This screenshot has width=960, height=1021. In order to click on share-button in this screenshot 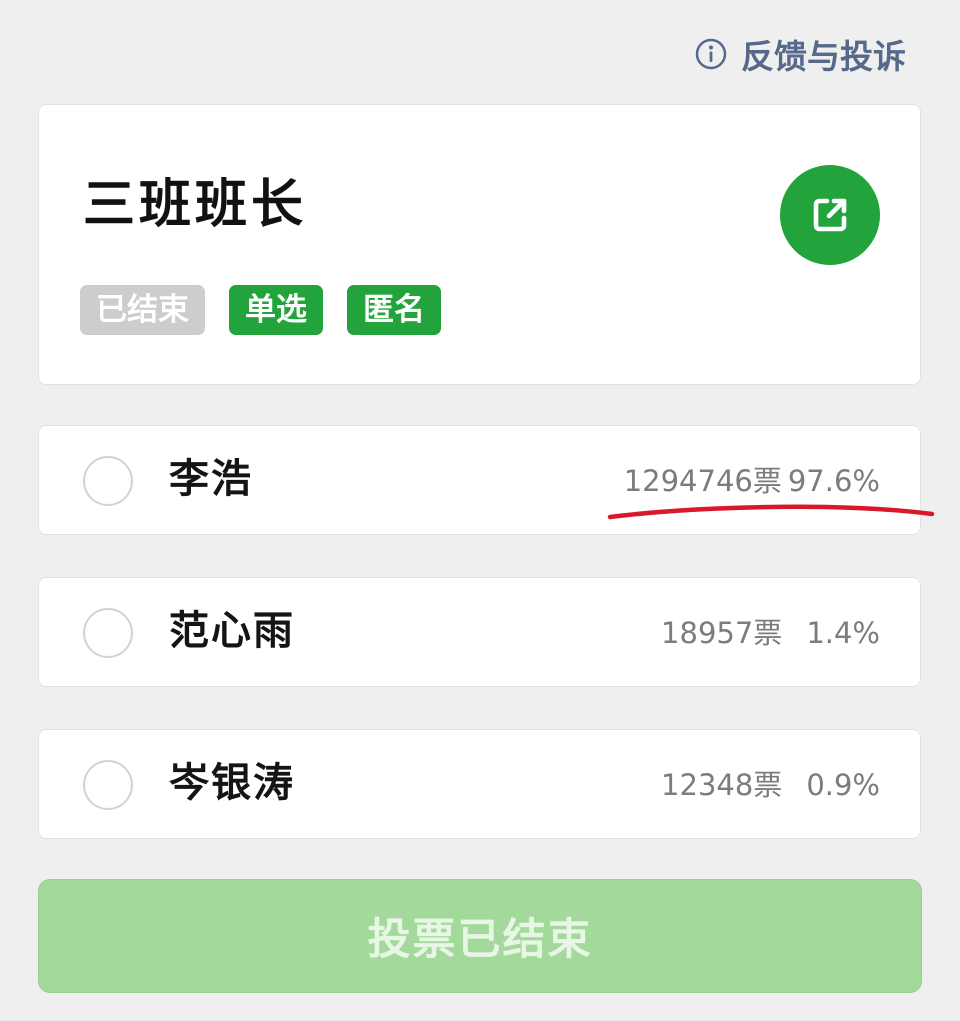, I will do `click(830, 215)`.